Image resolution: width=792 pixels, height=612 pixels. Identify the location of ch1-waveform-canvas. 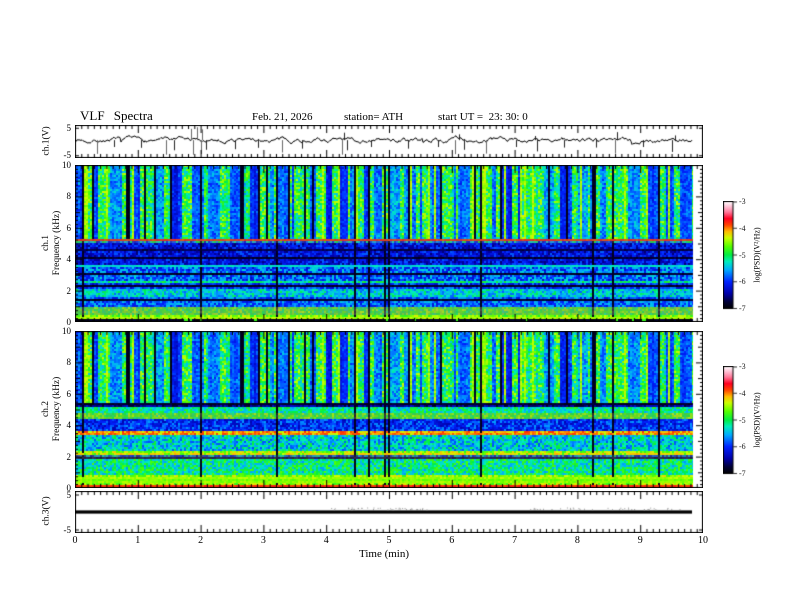
(389, 141).